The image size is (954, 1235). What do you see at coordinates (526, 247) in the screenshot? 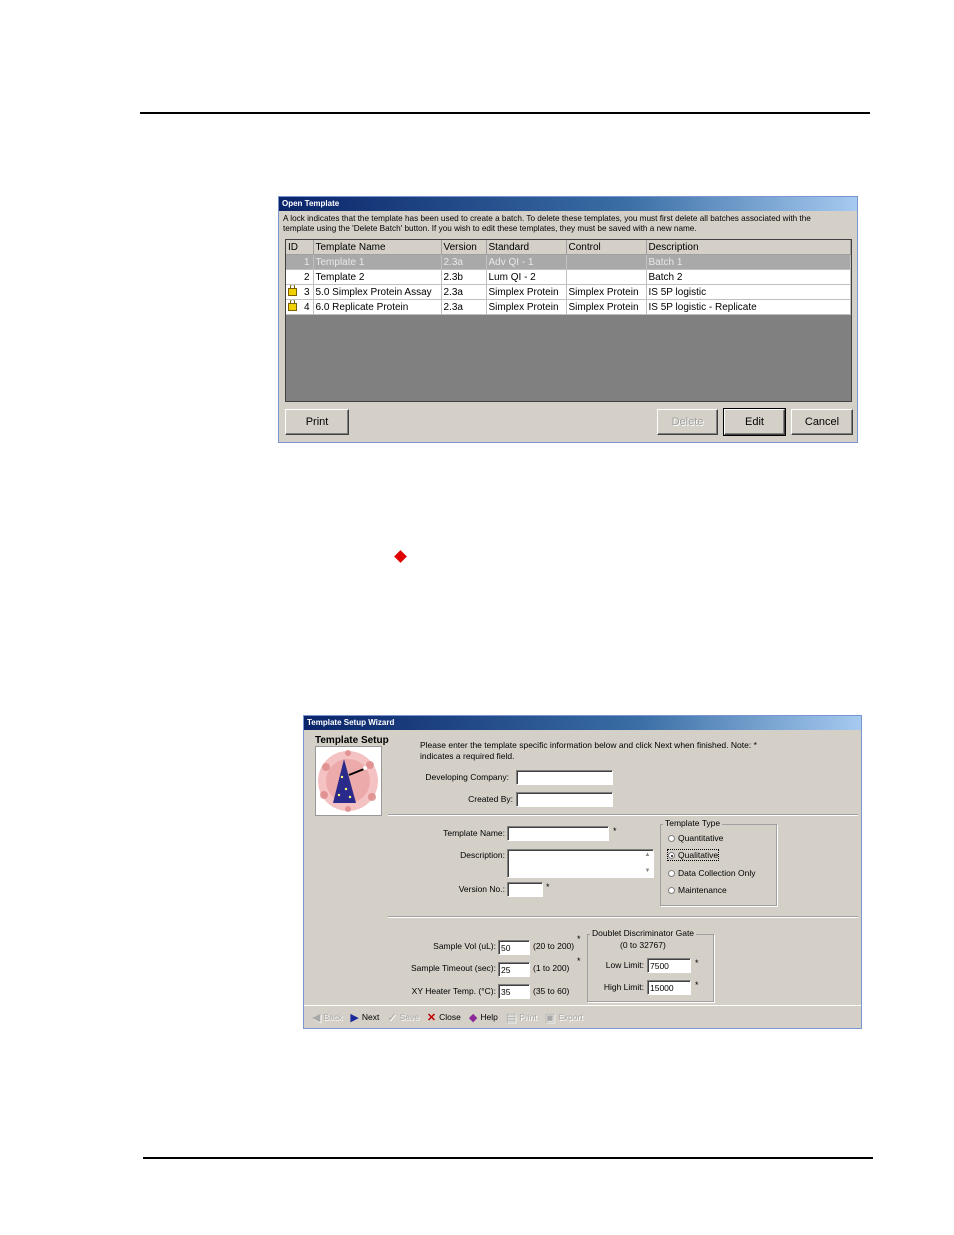
I see `column-header-standard: Standard` at bounding box center [526, 247].